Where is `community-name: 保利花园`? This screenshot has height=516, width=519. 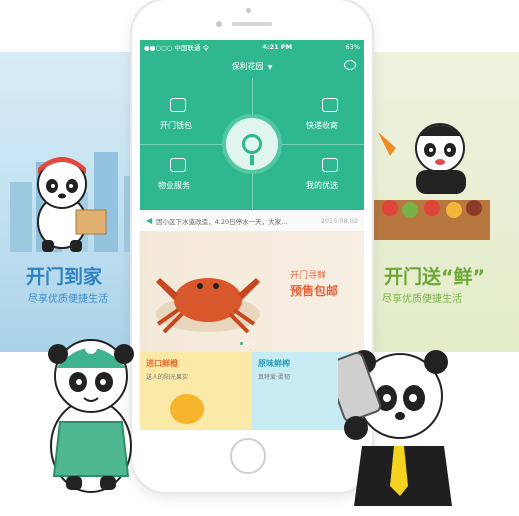 community-name: 保利花园 is located at coordinates (247, 66).